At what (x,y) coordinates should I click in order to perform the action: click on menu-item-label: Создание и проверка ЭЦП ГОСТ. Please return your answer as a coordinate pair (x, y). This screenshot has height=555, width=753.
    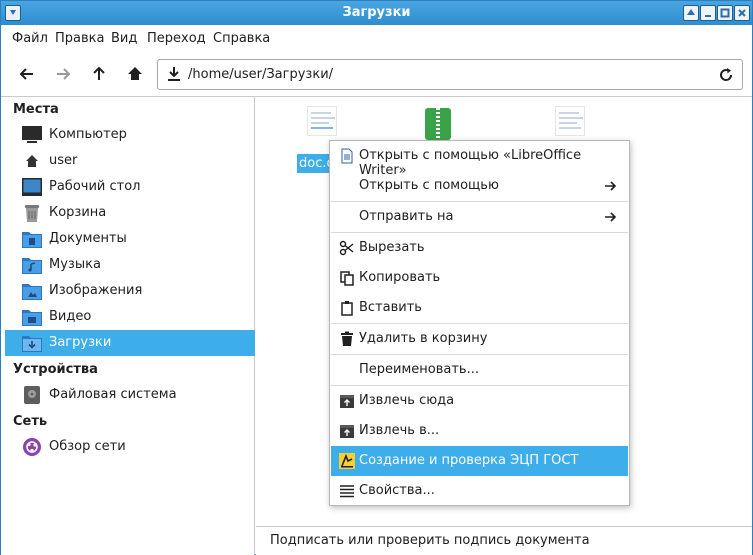
    Looking at the image, I should click on (469, 460).